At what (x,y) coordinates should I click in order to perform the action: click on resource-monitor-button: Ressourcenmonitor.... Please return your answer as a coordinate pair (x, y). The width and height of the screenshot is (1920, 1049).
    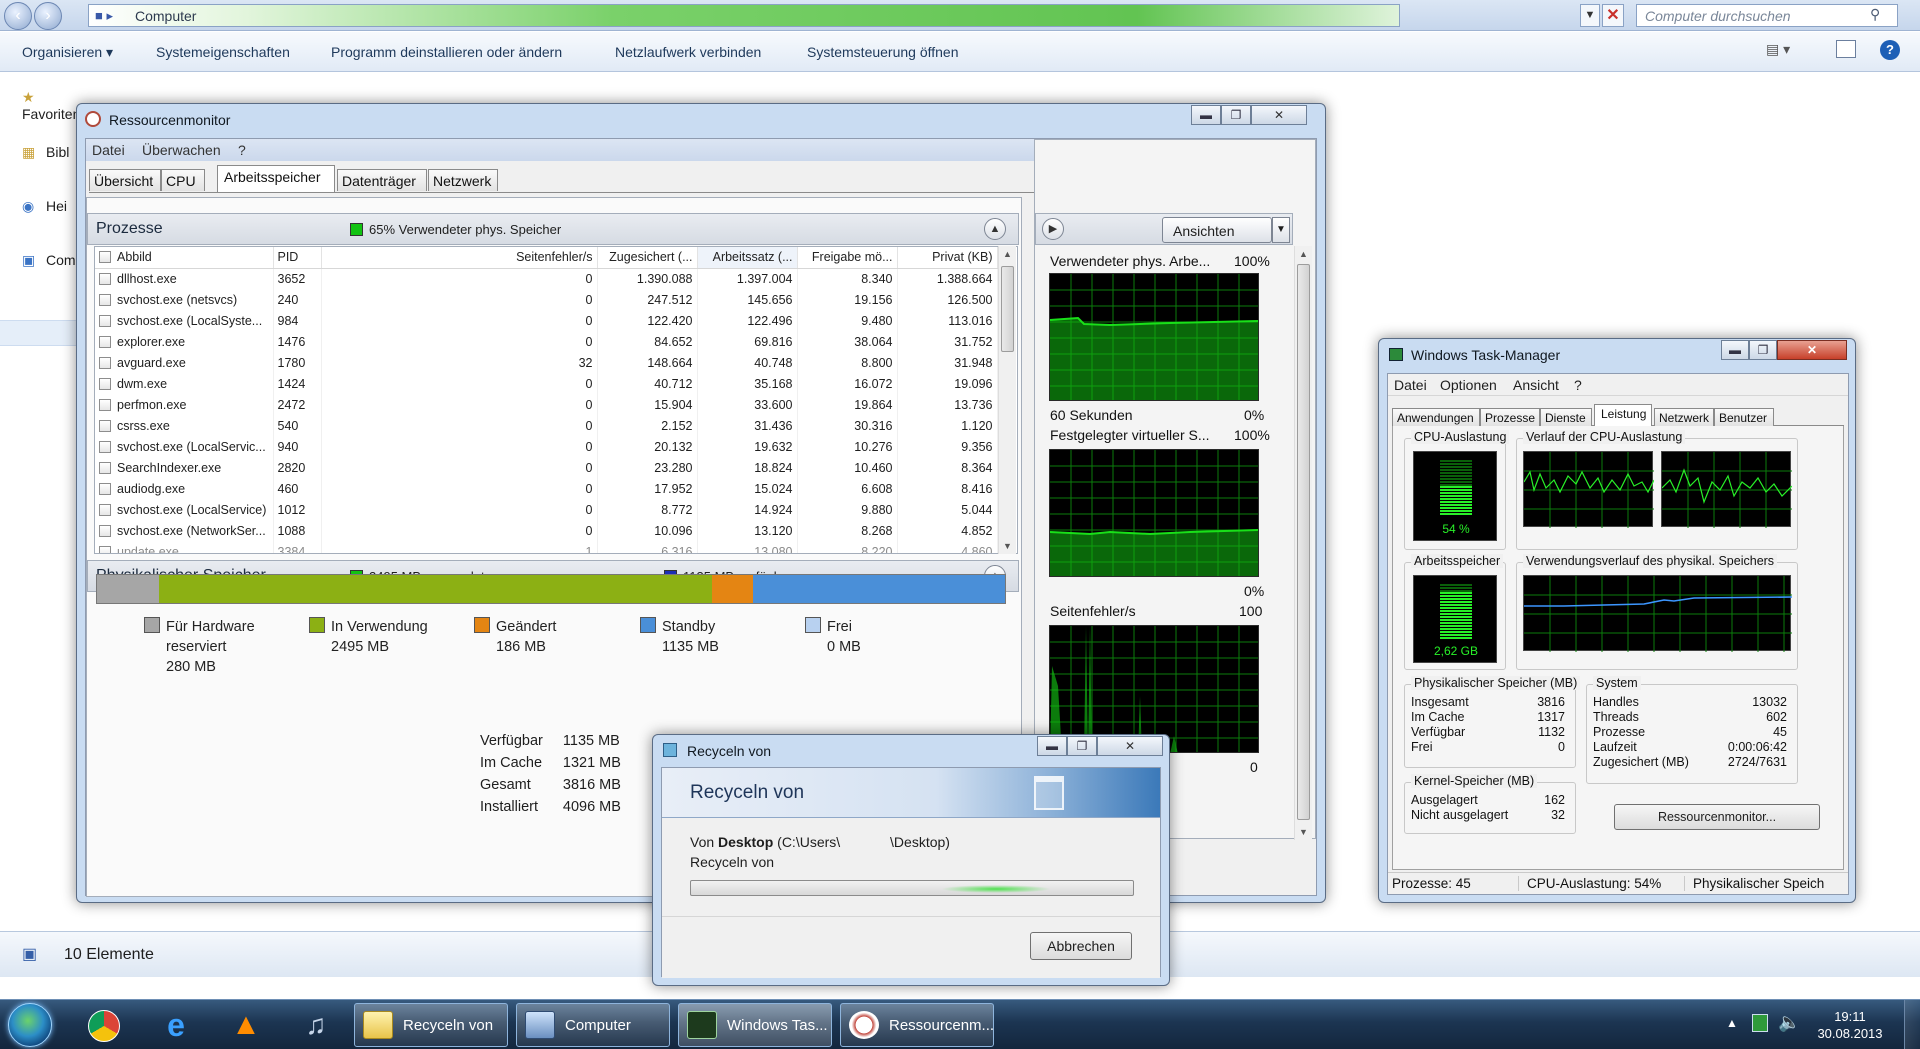
    Looking at the image, I should click on (1717, 817).